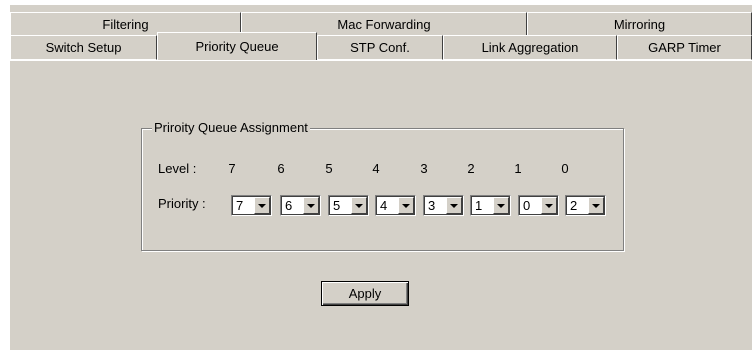 This screenshot has height=352, width=755. Describe the element at coordinates (424, 168) in the screenshot. I see `level-value: 3` at that location.